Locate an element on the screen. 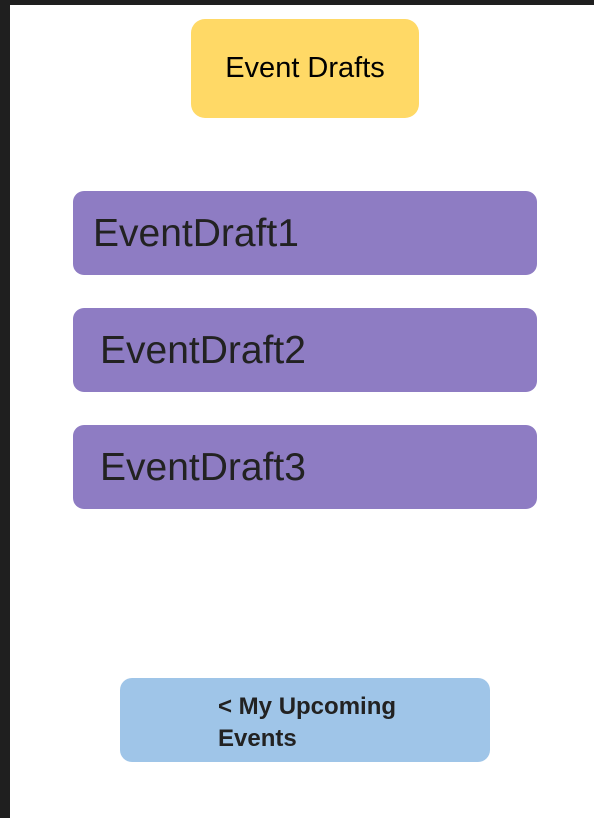  my-upcoming-events-label: < My Upcoming Events is located at coordinates (307, 722).